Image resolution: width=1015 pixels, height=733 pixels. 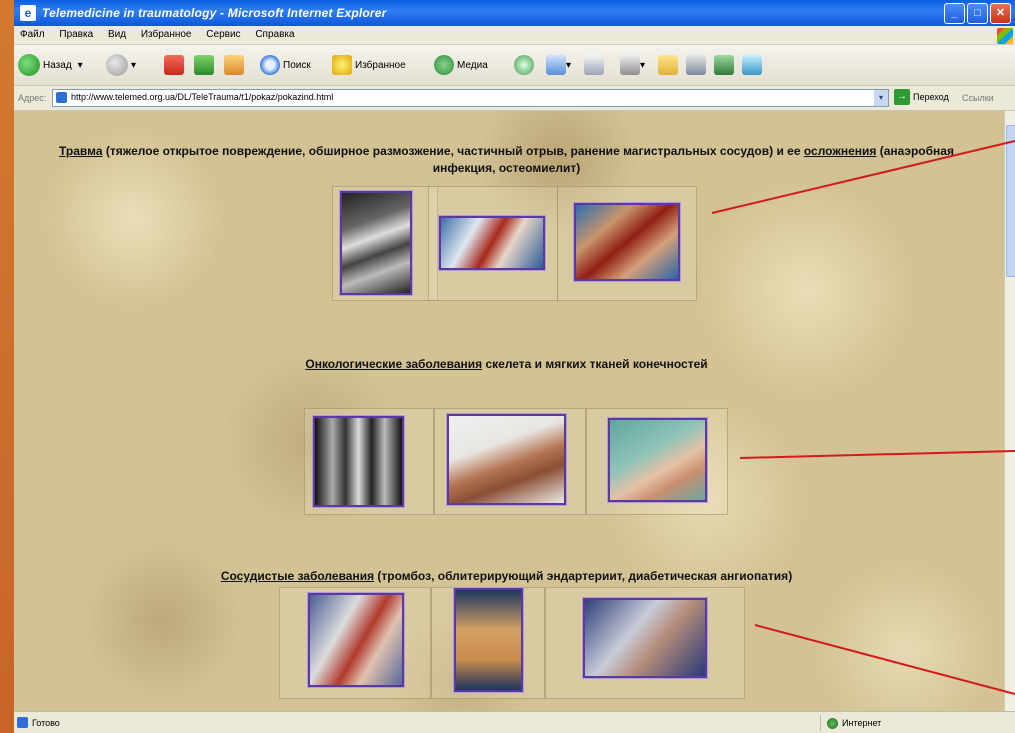 I want to click on oncology-link: Онкологические заболевания, so click(x=393, y=364).